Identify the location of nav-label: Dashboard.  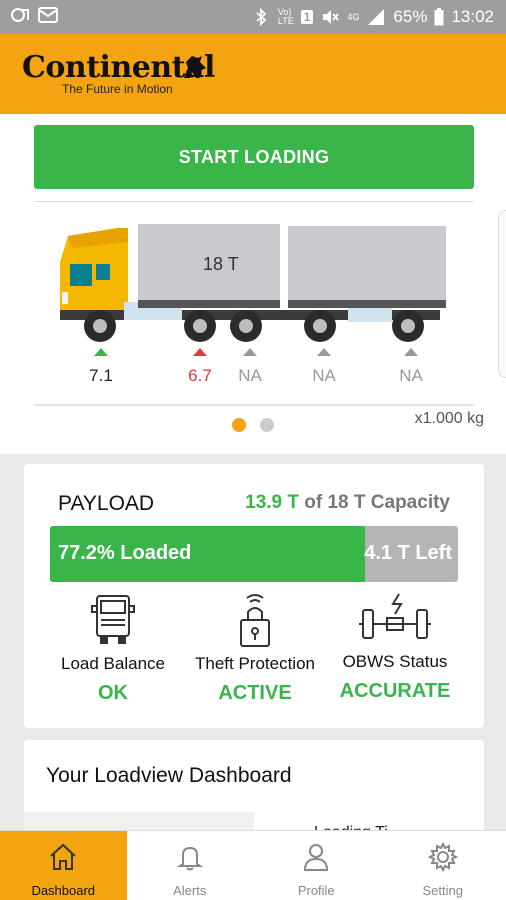
(63, 890).